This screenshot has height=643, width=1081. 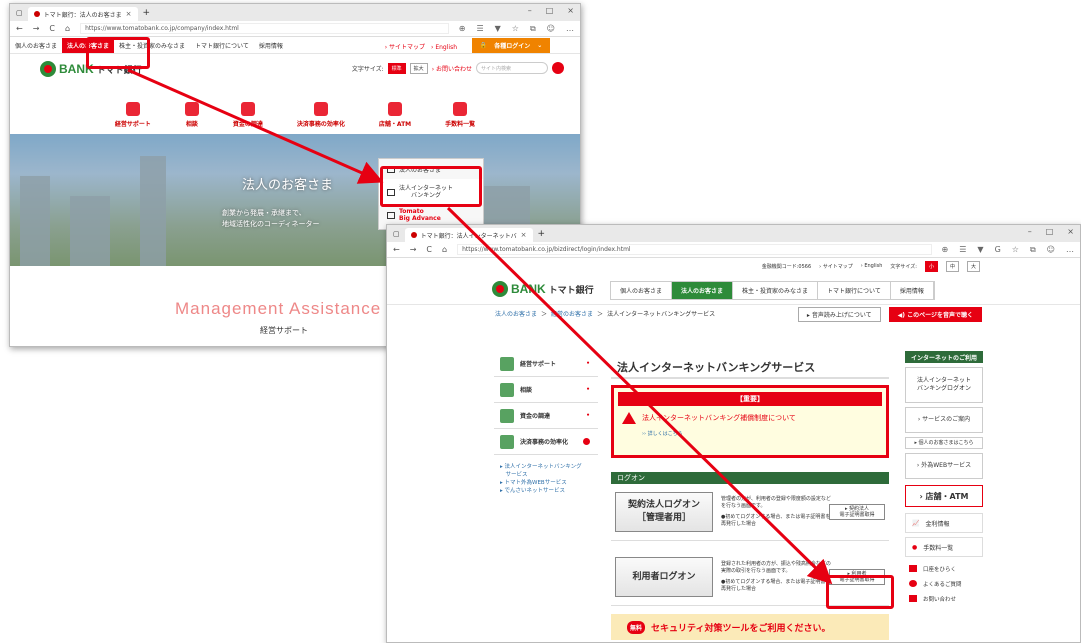 I want to click on service-guide-link: › サービスのご案内, so click(x=944, y=420).